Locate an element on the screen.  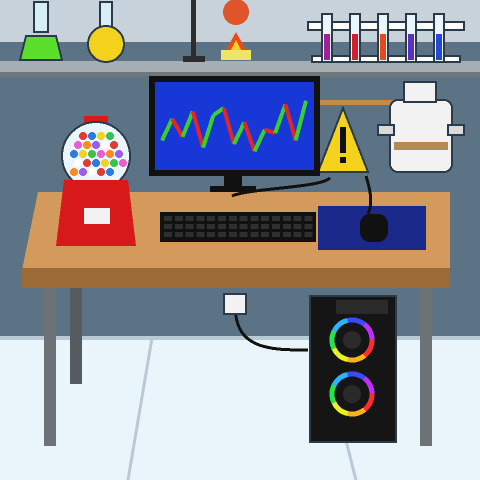
desk-leg-left-back is located at coordinates (76, 336).